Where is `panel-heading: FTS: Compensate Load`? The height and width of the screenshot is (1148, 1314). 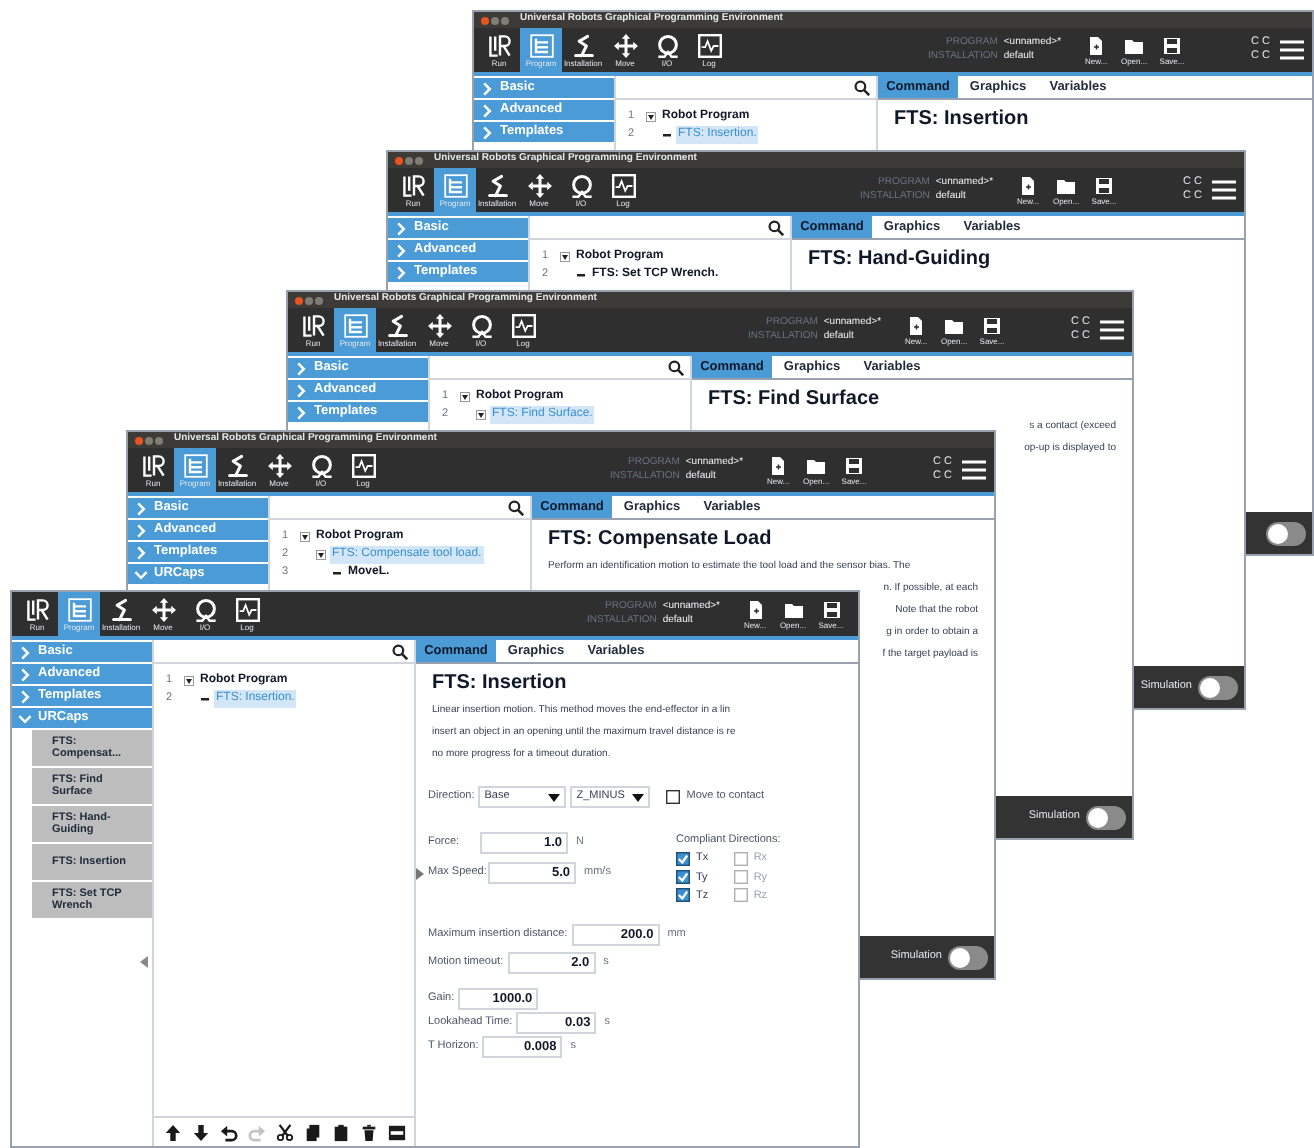 panel-heading: FTS: Compensate Load is located at coordinates (660, 540).